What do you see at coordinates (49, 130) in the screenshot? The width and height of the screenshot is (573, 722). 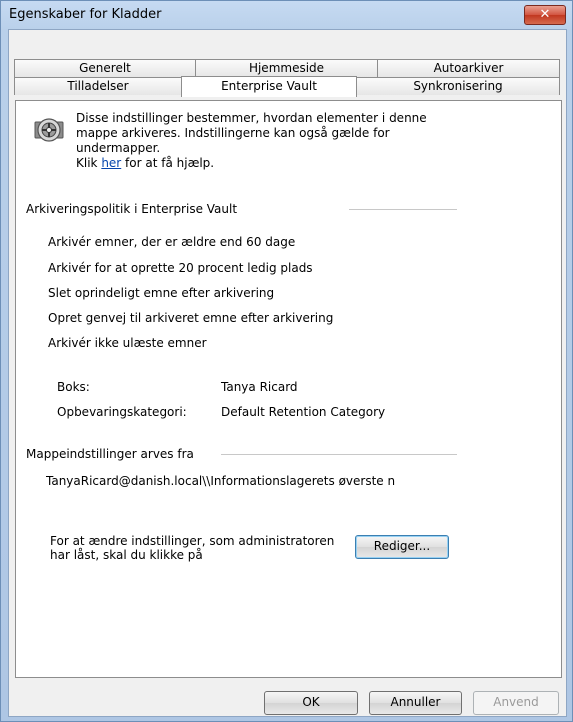 I see `vault-gear-icon` at bounding box center [49, 130].